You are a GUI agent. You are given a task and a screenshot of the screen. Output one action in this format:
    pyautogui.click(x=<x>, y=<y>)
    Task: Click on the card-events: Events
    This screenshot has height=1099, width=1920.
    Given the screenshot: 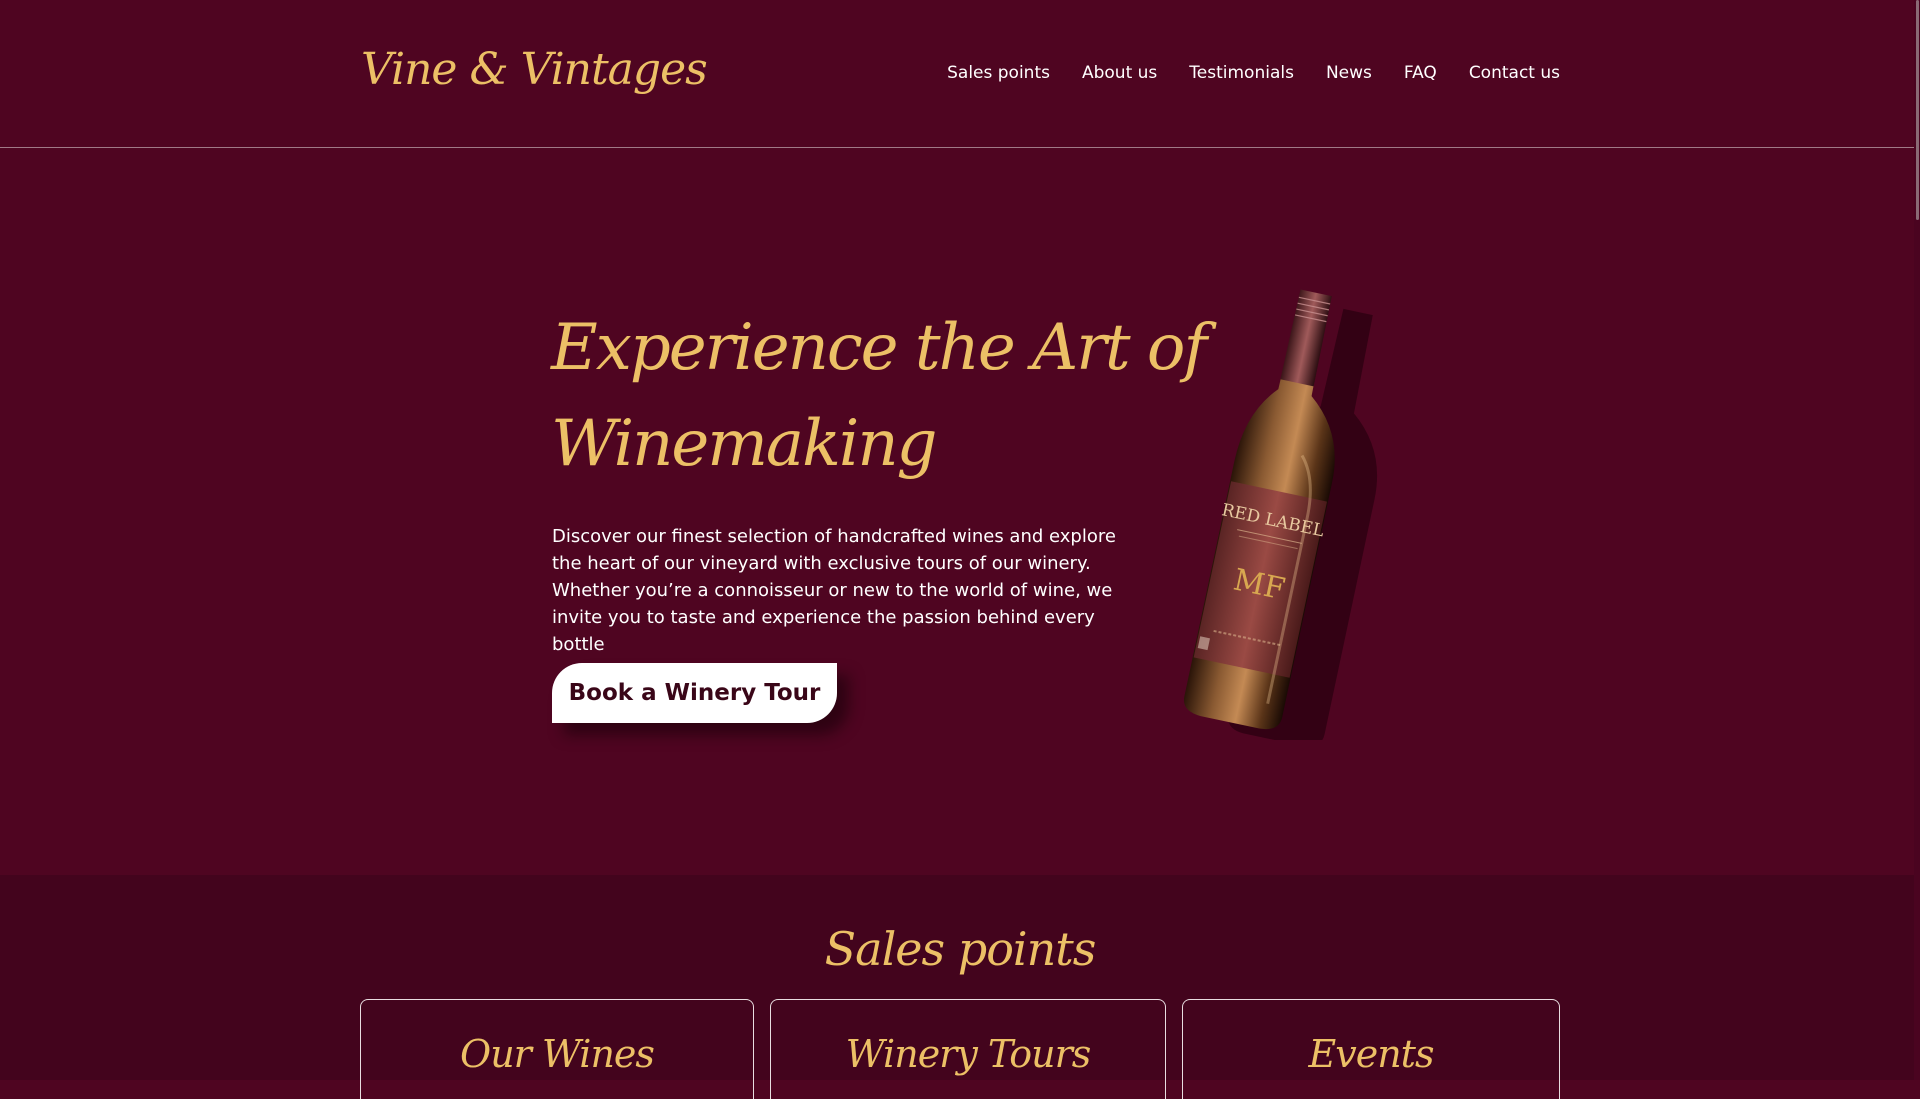 What is the action you would take?
    pyautogui.click(x=1371, y=1049)
    